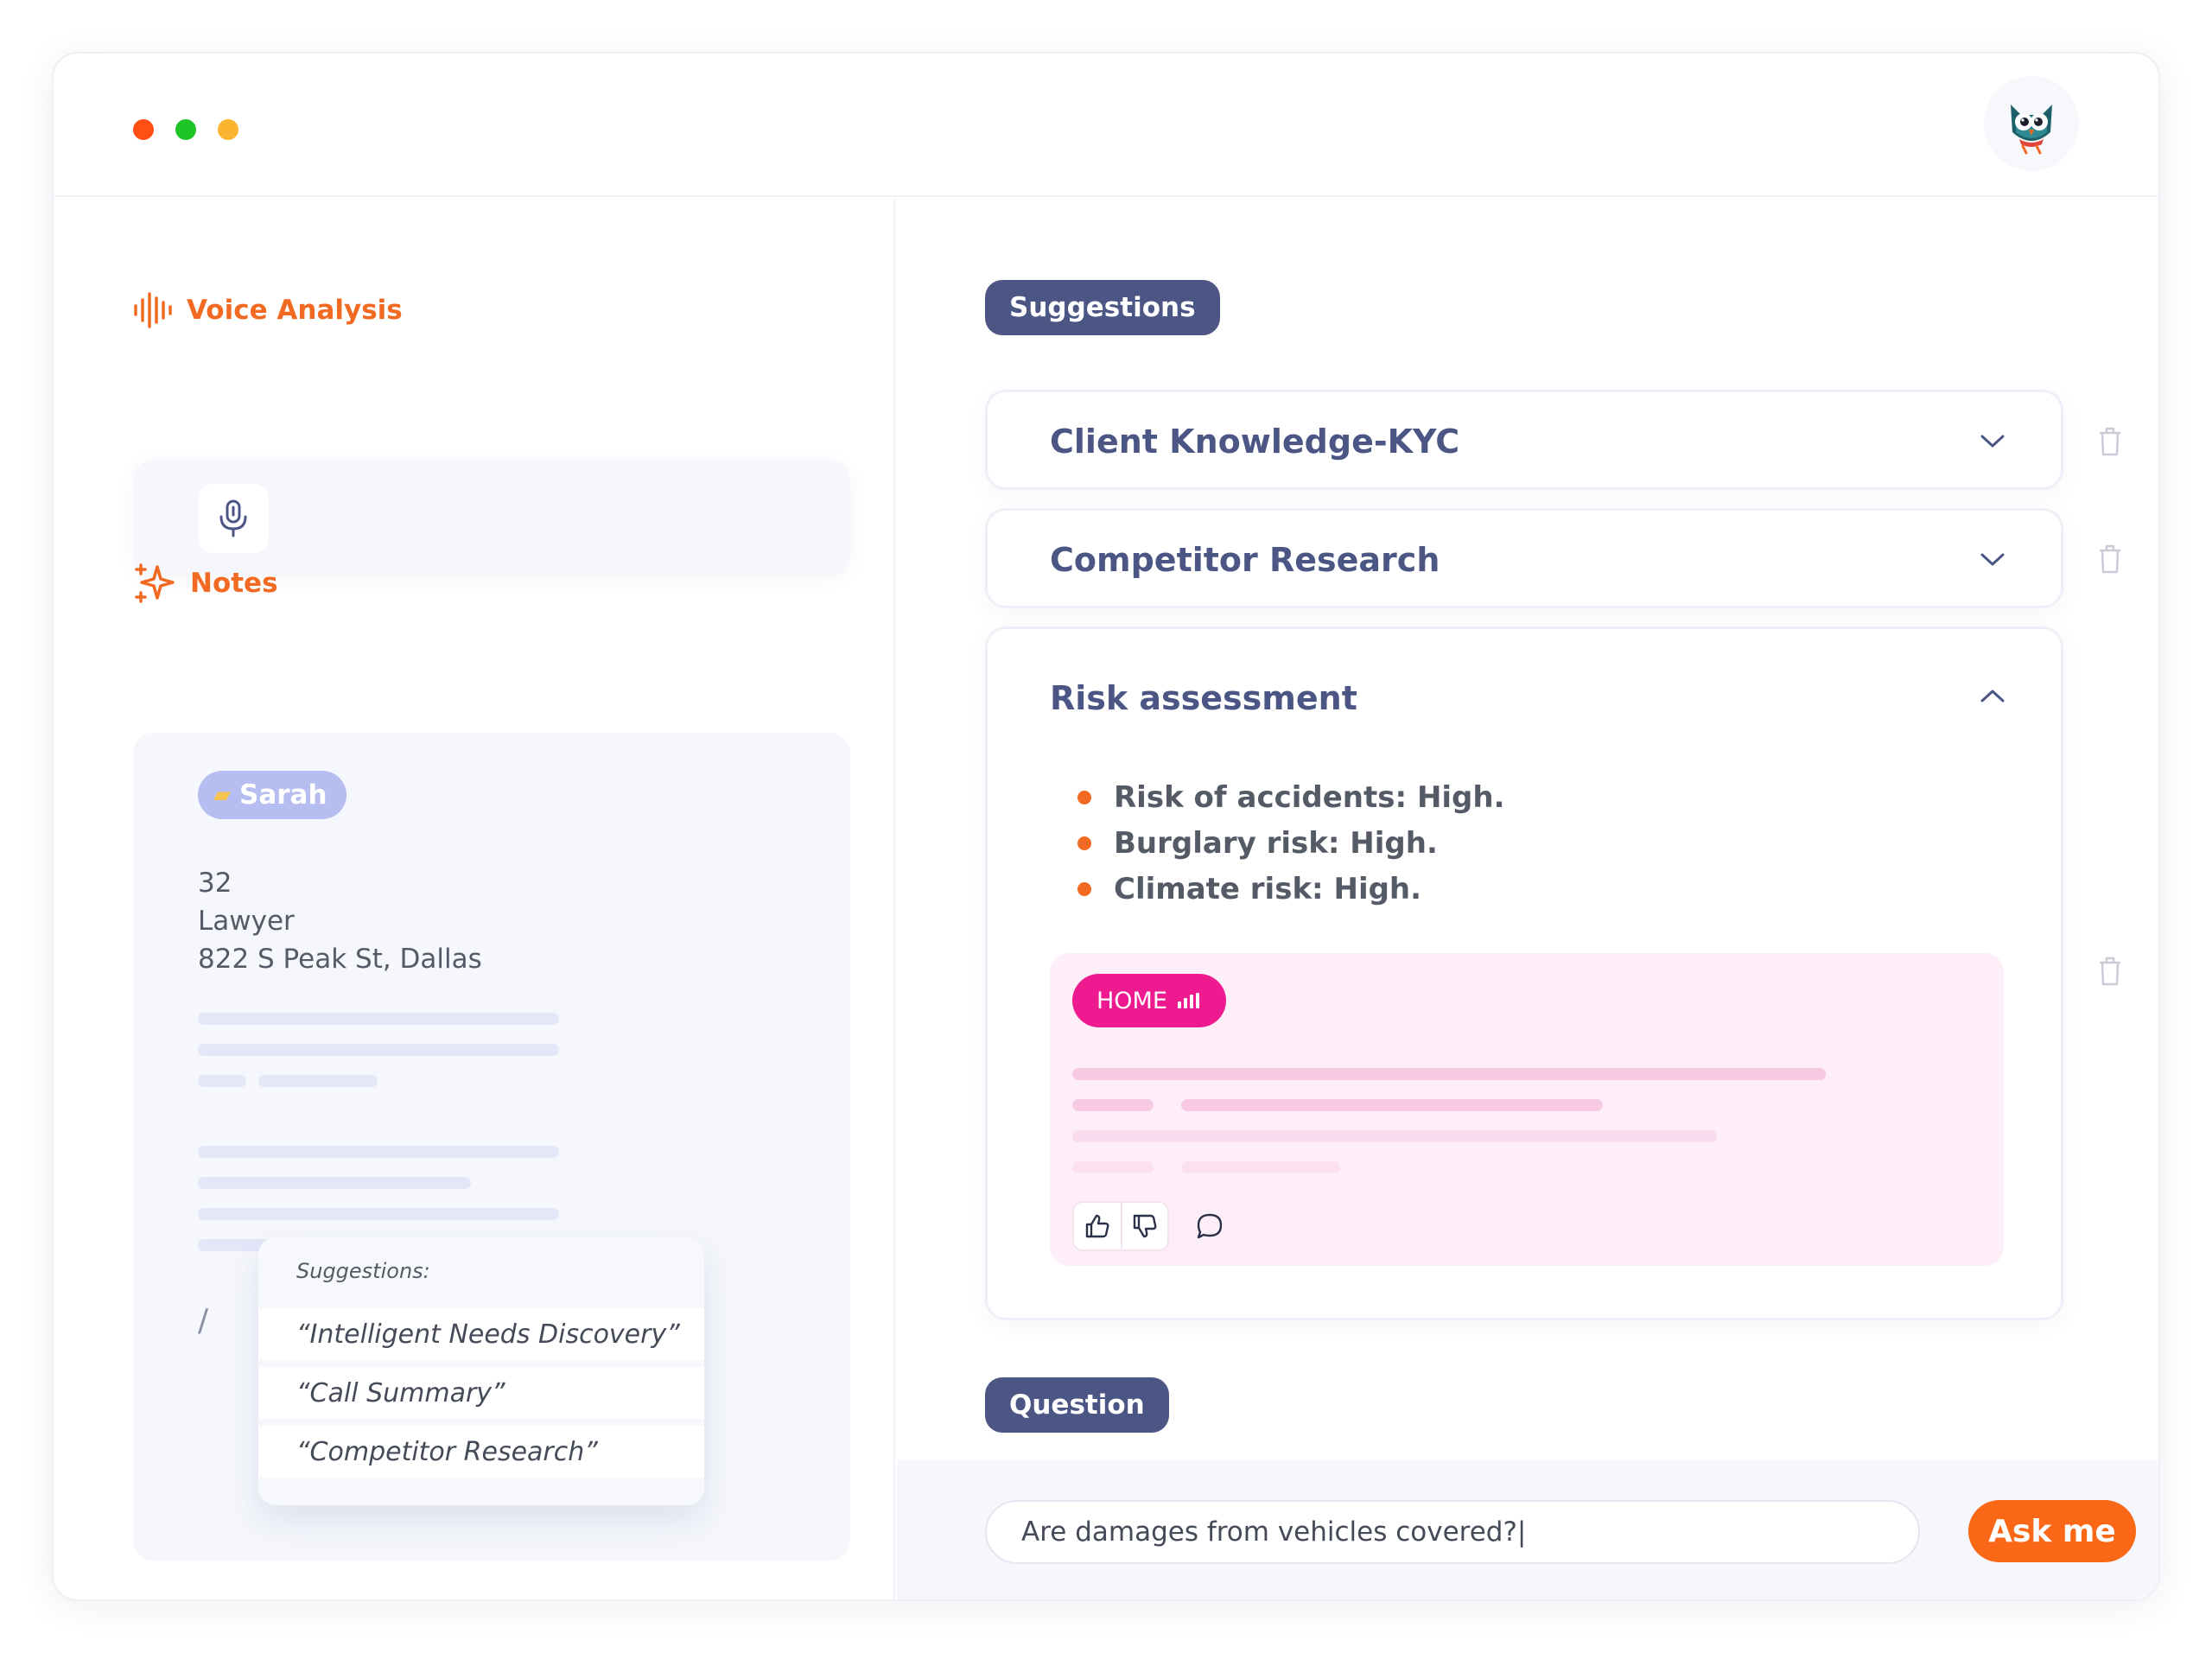  Describe the element at coordinates (2032, 130) in the screenshot. I see `owl-avatar-icon` at that location.